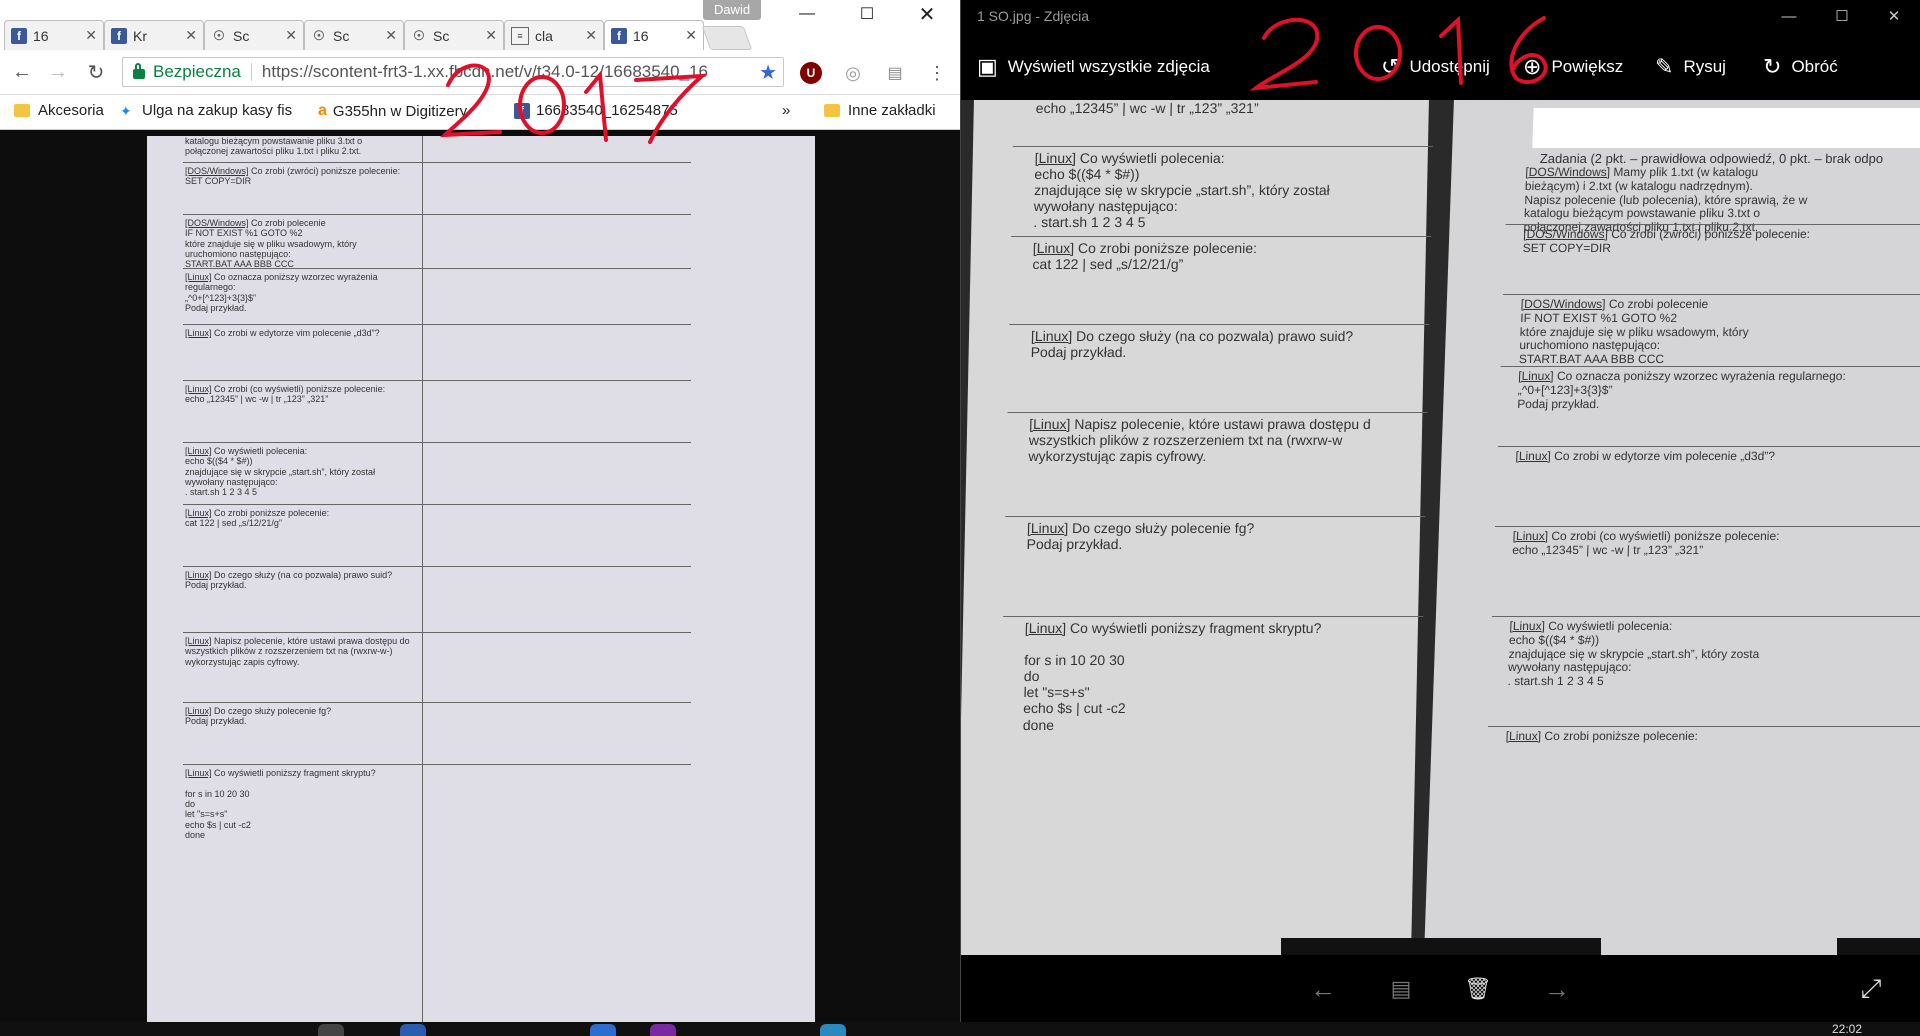  What do you see at coordinates (895, 73) in the screenshot?
I see `cast-extension-icon: ▤` at bounding box center [895, 73].